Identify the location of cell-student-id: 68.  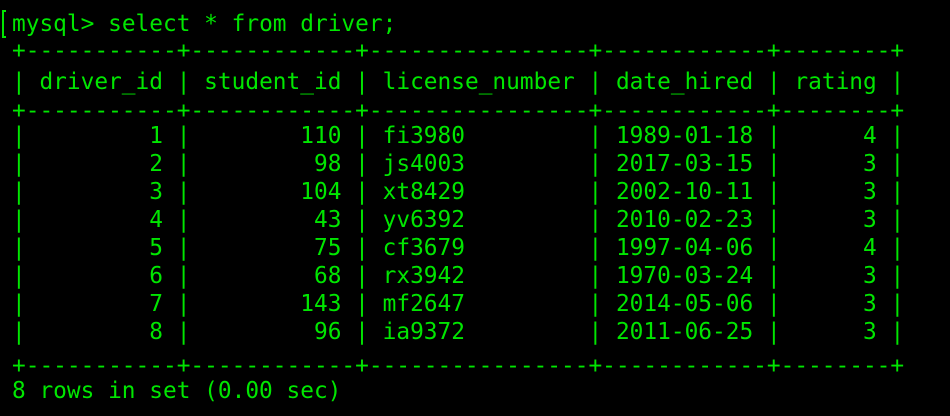
(273, 276).